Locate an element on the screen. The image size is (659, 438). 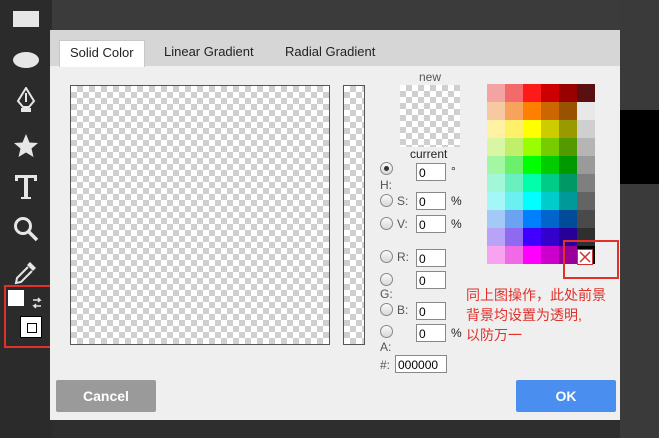
bottom-bar is located at coordinates (336, 429).